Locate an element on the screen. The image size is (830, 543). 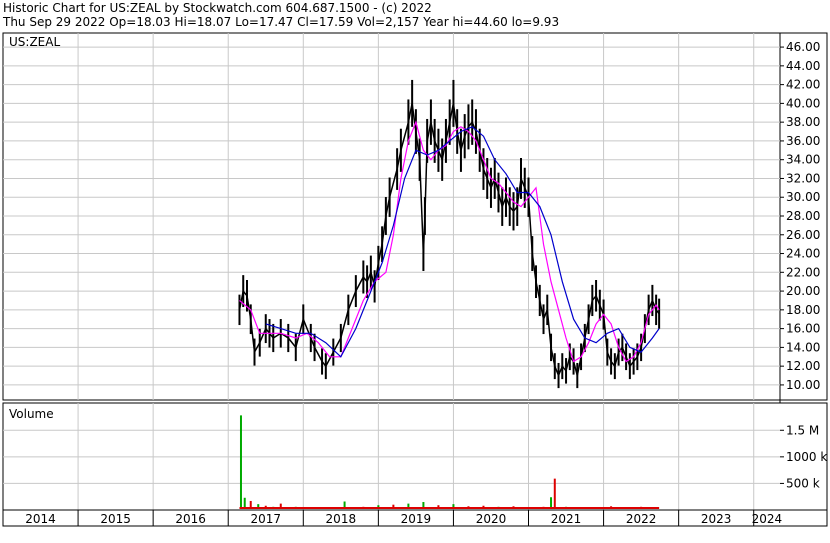
price-tick-label: 32.00 is located at coordinates (803, 178).